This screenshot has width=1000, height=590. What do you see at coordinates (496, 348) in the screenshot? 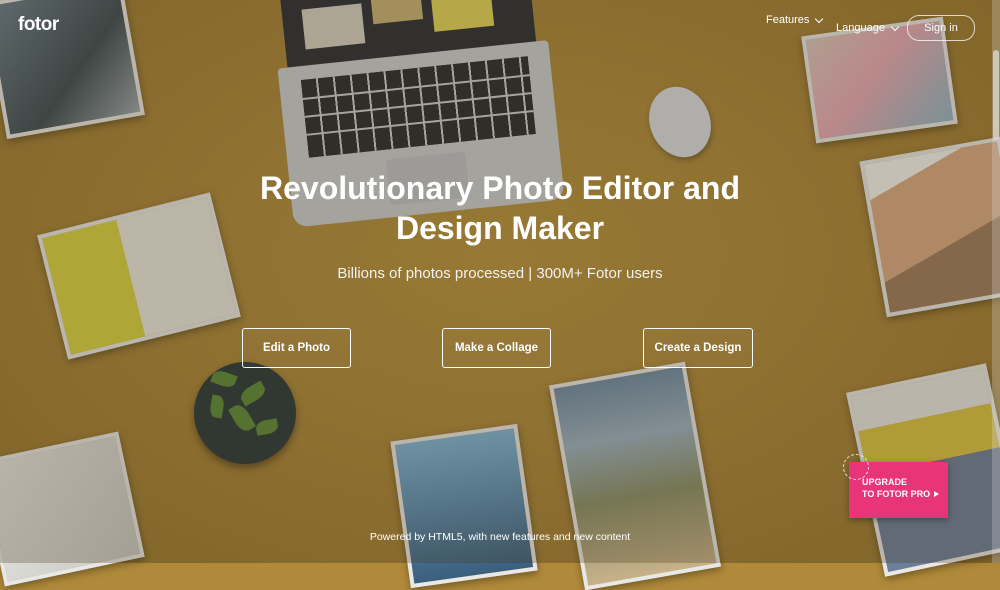
I see `make-collage-button: Make a Collage` at bounding box center [496, 348].